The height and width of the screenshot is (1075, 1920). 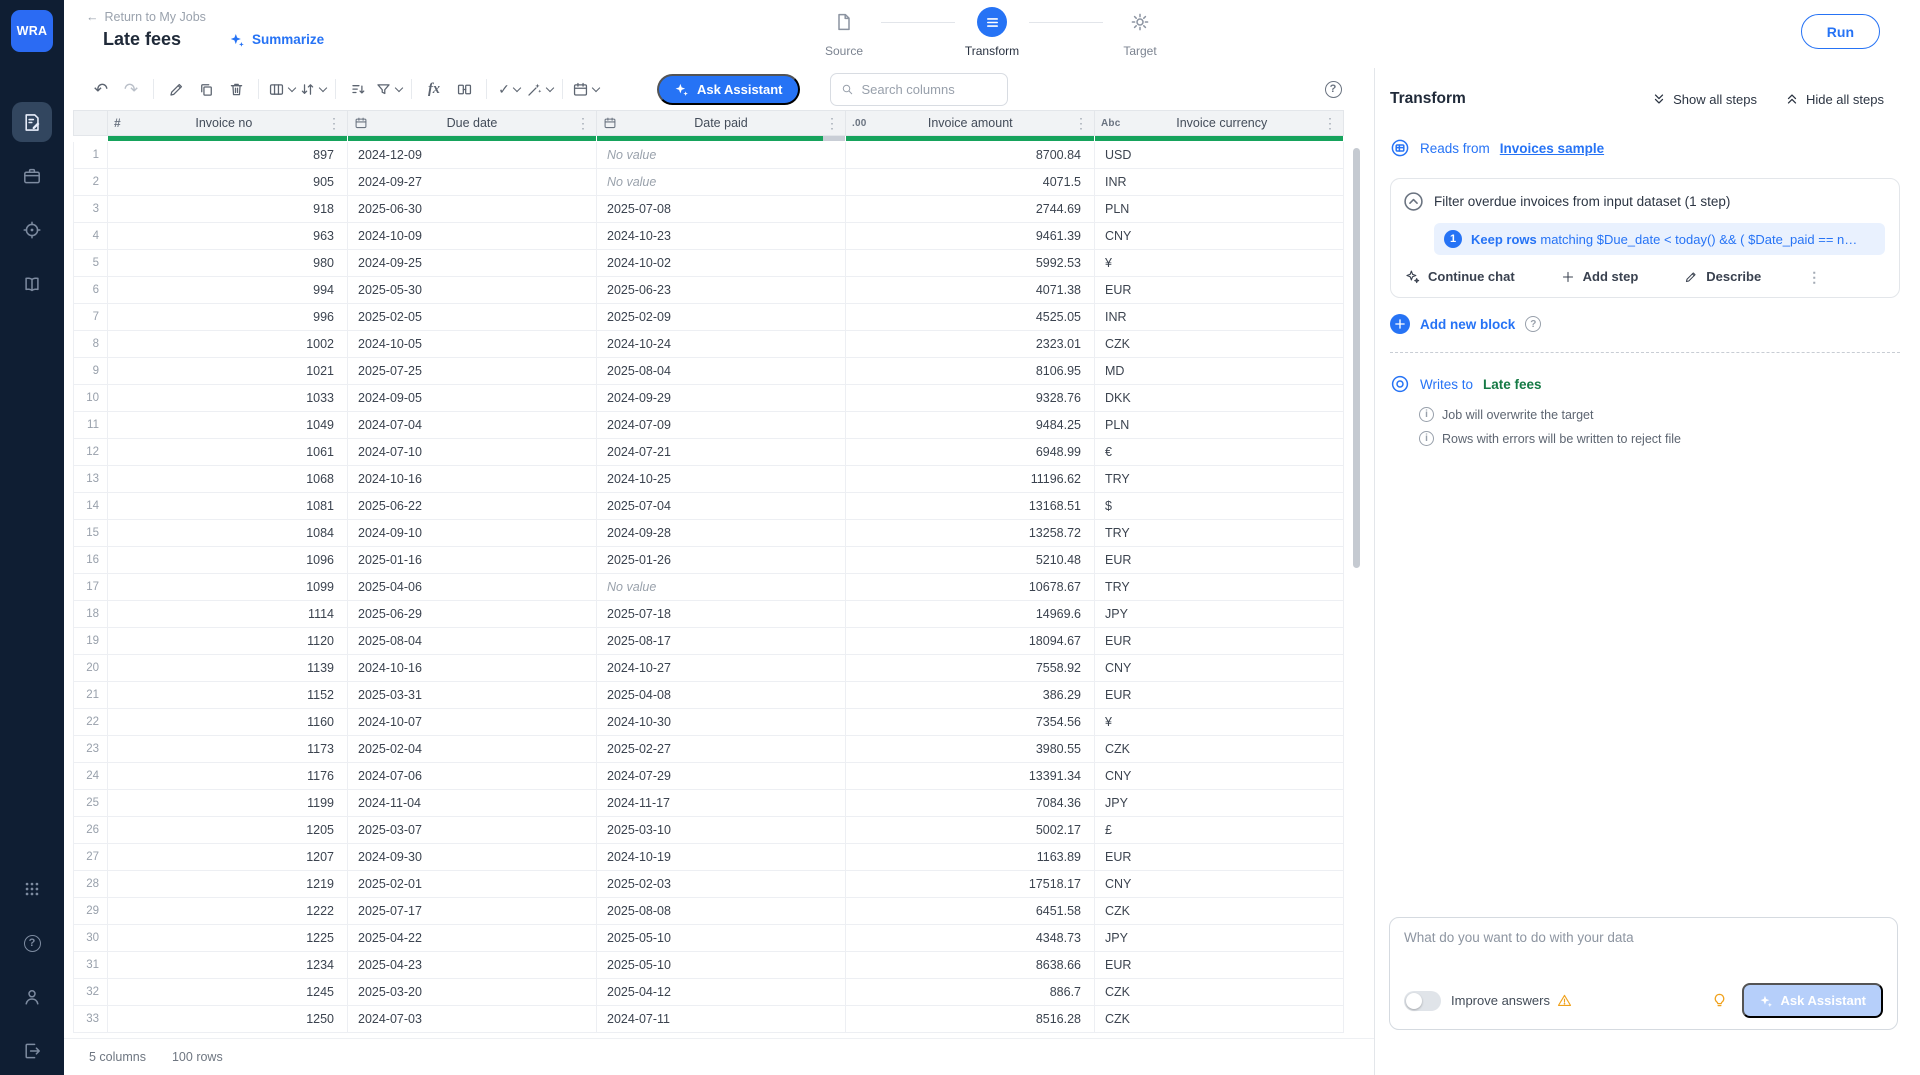 What do you see at coordinates (472, 587) in the screenshot?
I see `cell-due-date: 2025-04-06` at bounding box center [472, 587].